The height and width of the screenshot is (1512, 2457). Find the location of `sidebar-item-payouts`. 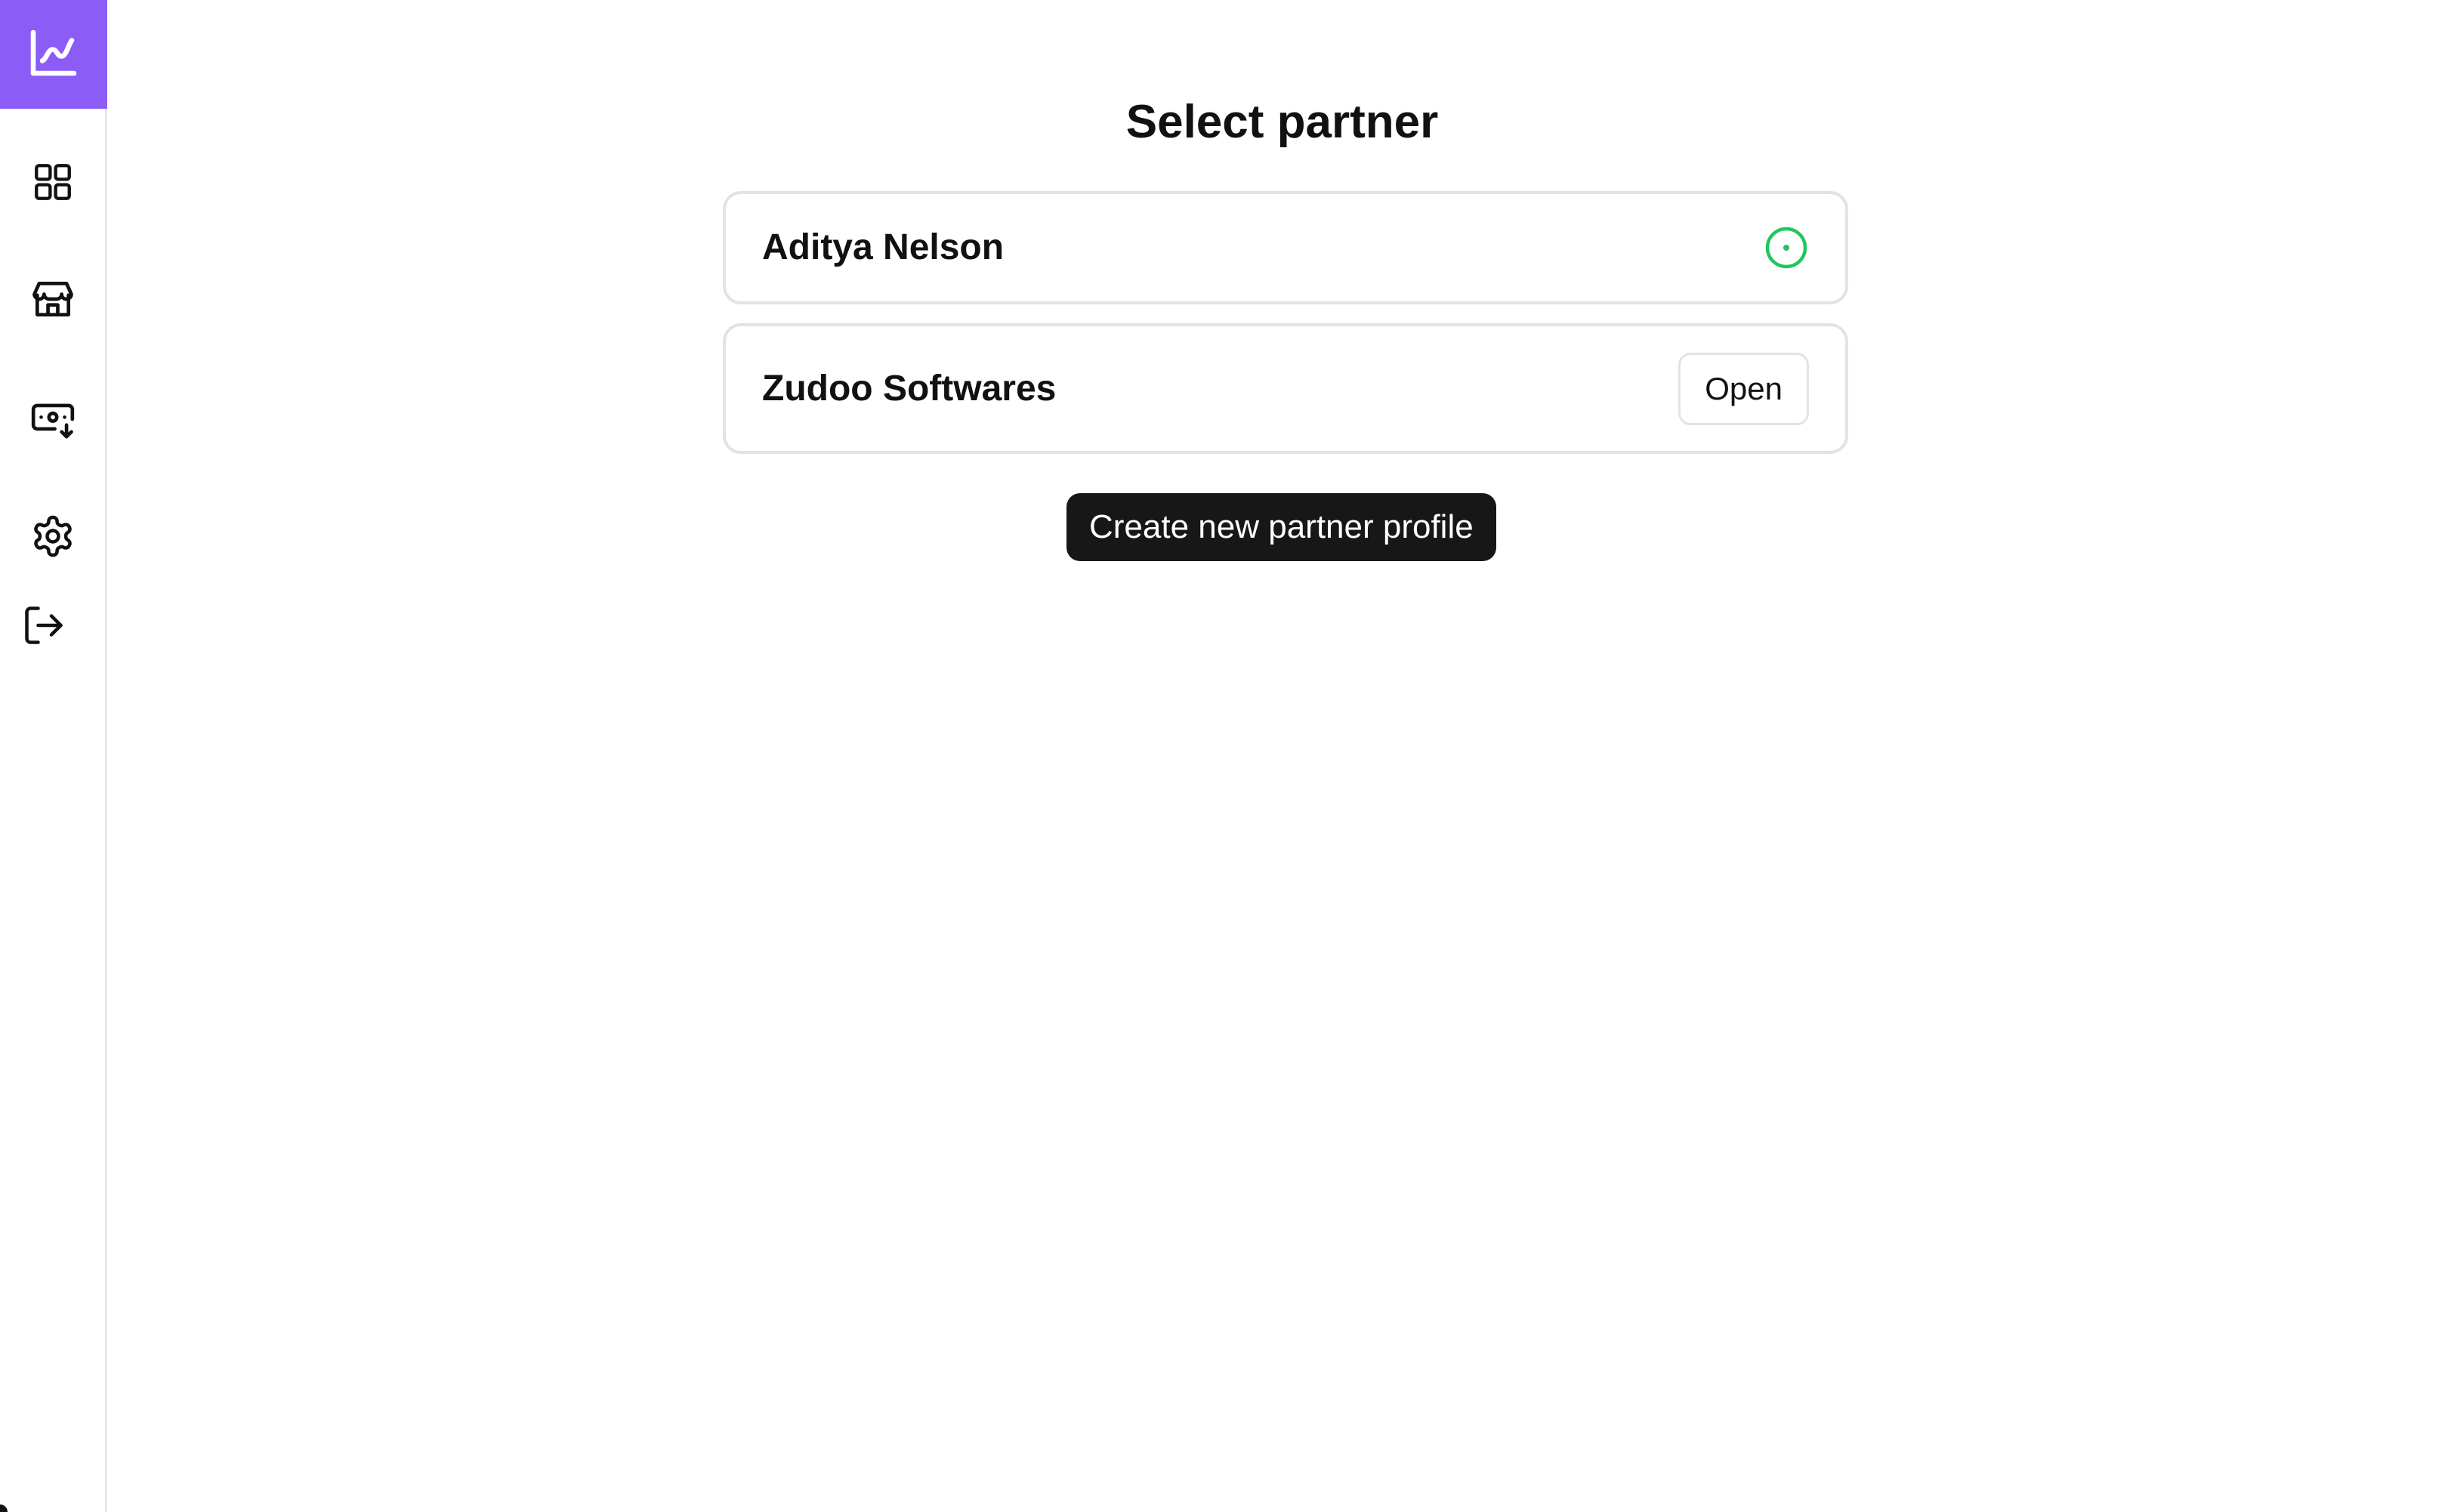

sidebar-item-payouts is located at coordinates (52, 419).